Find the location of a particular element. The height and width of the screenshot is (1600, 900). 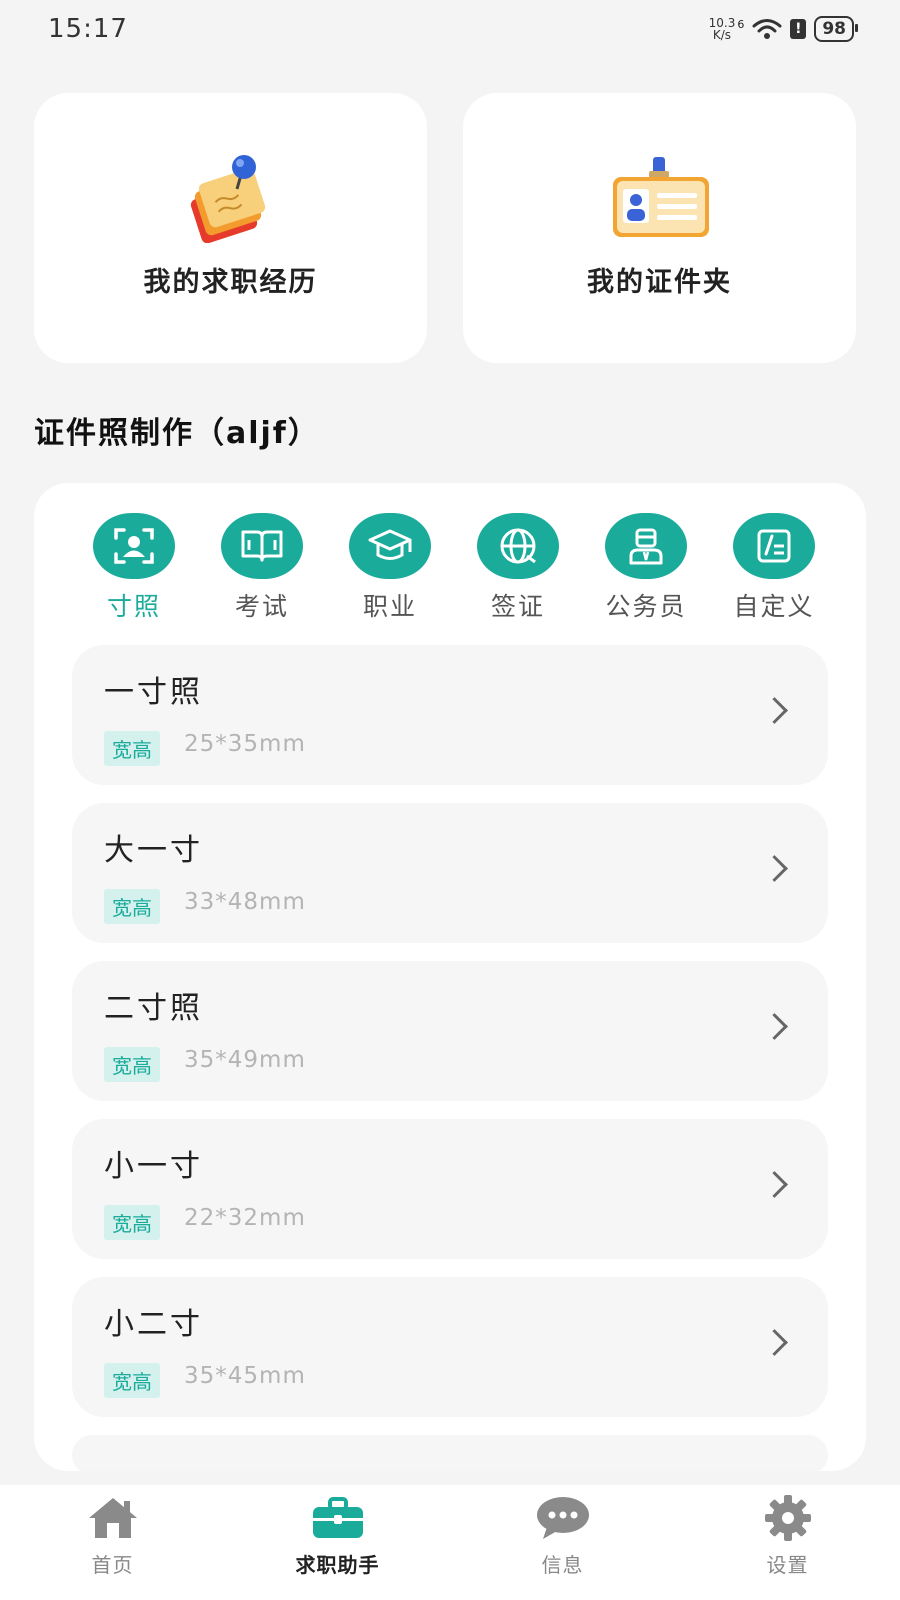

job-history-card: 我的求职经历 is located at coordinates (230, 228).